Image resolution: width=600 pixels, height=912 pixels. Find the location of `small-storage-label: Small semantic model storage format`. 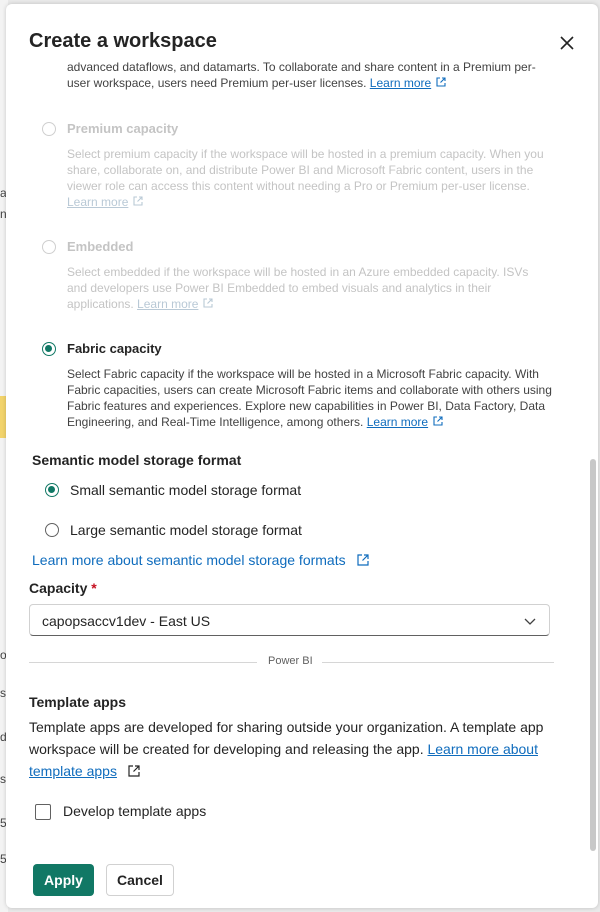

small-storage-label: Small semantic model storage format is located at coordinates (186, 490).